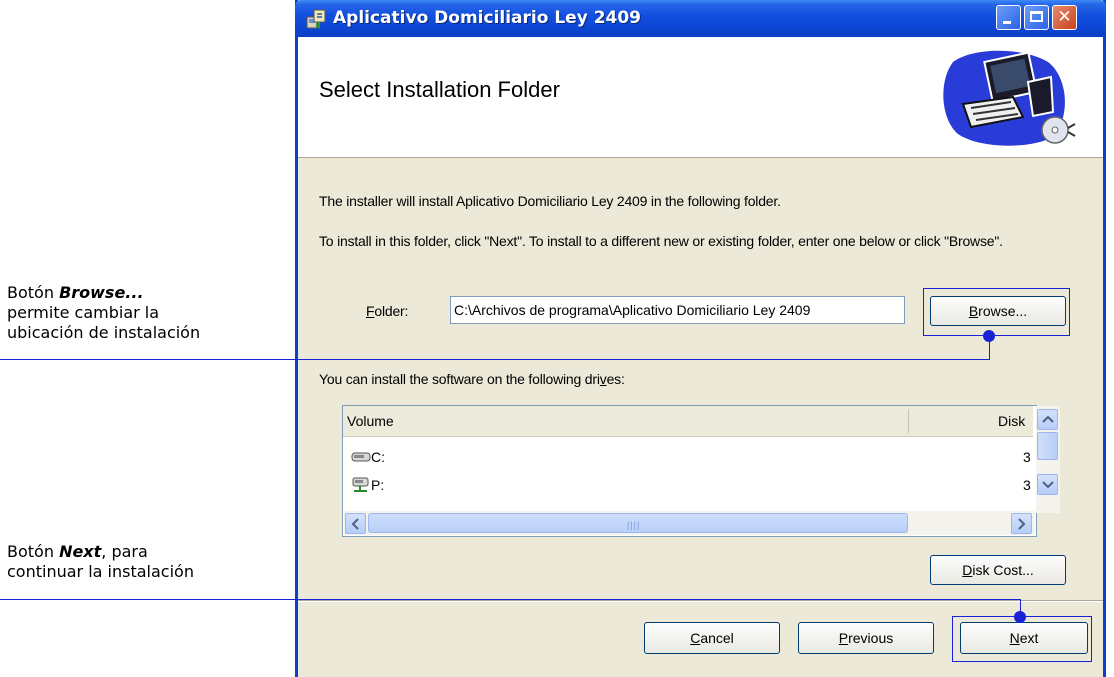 This screenshot has width=1114, height=677. I want to click on scroll-right-button, so click(1021, 523).